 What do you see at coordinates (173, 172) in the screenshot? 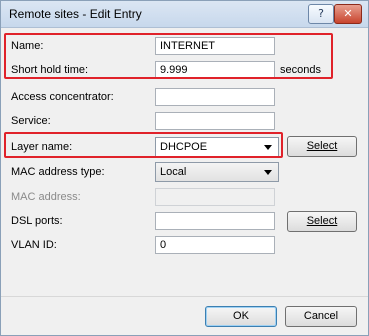
I see `mac-type-value: Local` at bounding box center [173, 172].